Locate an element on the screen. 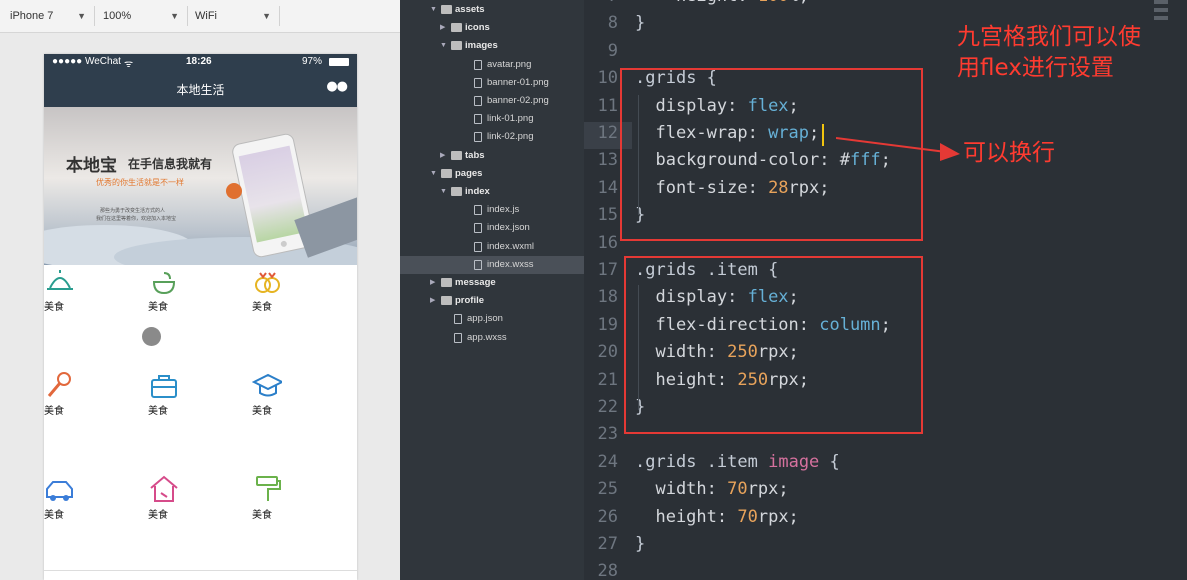 The image size is (1187, 580). tree-folder: ▶ message is located at coordinates (492, 283).